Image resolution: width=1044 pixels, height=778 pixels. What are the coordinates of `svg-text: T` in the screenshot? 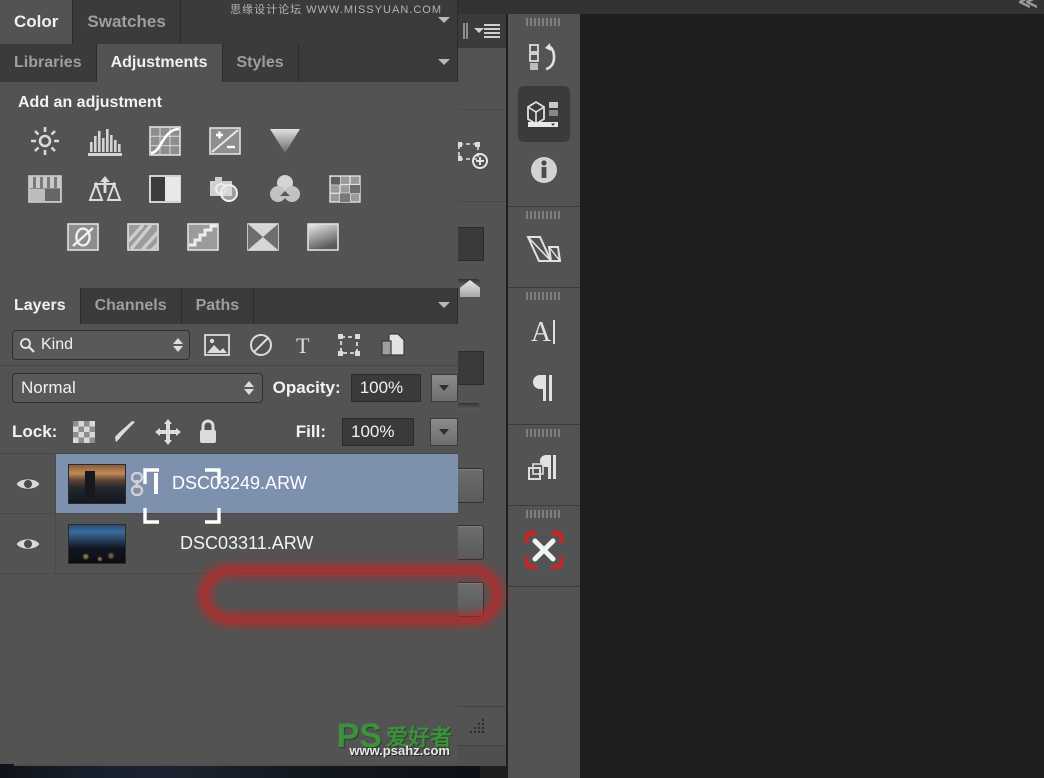 It's located at (303, 345).